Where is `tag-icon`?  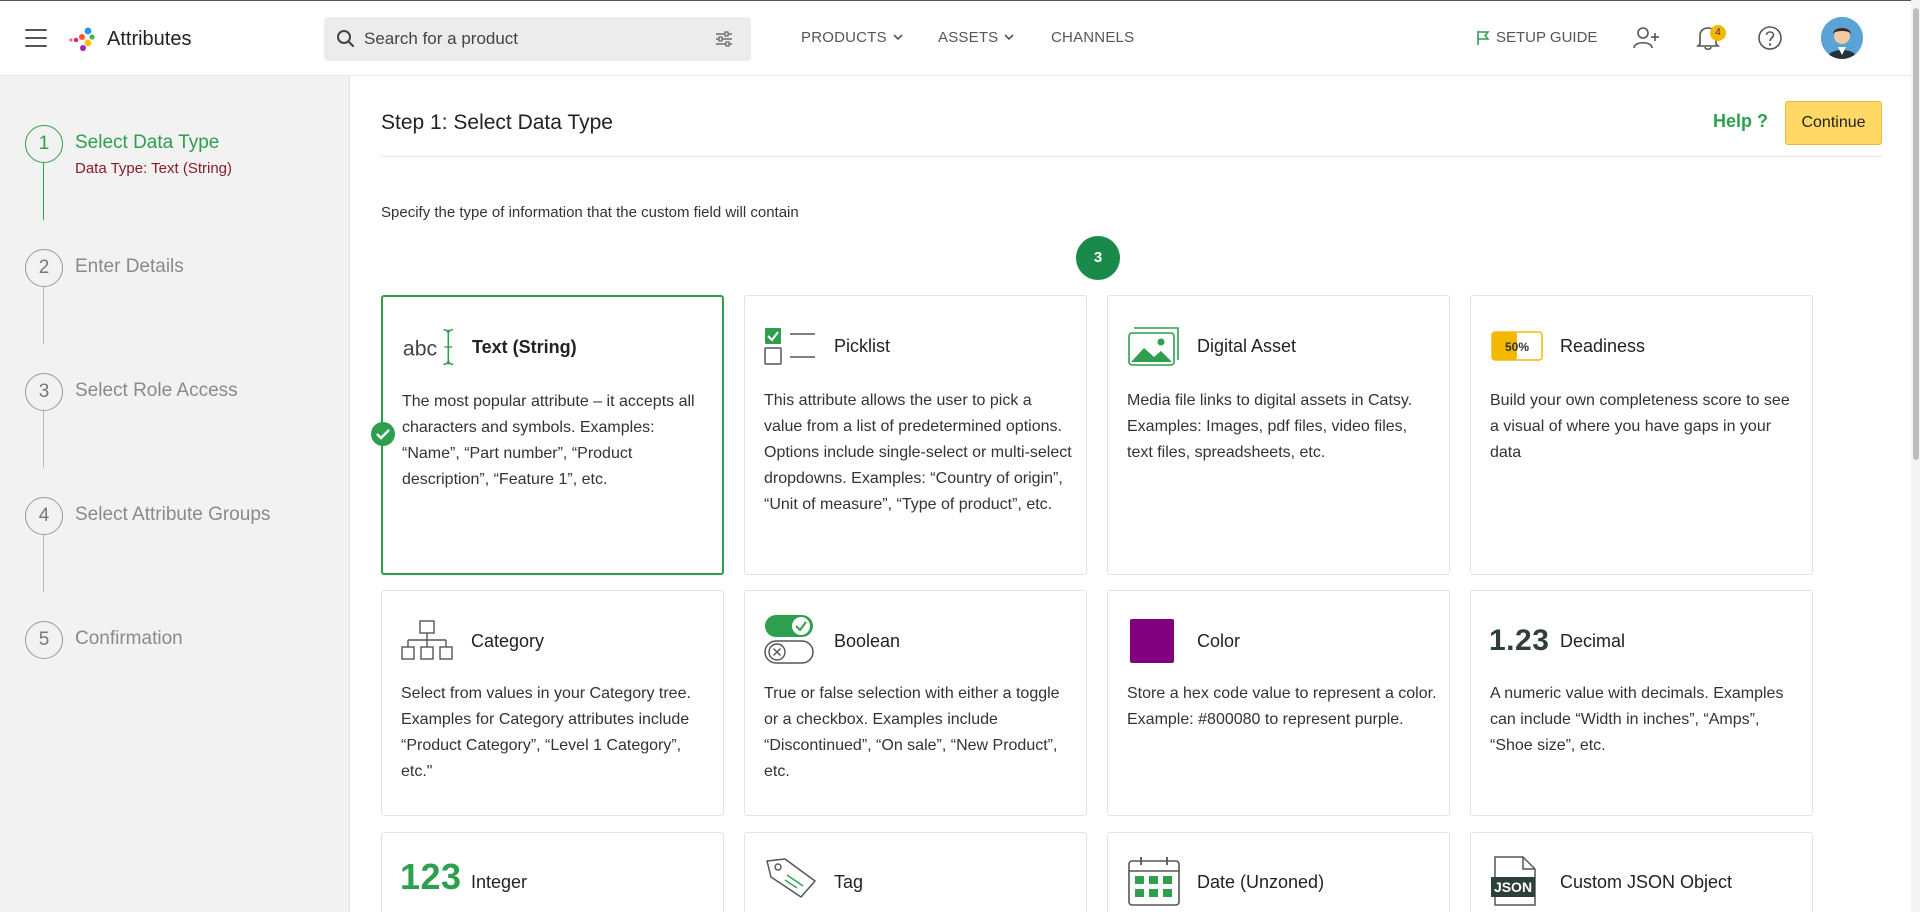 tag-icon is located at coordinates (791, 877).